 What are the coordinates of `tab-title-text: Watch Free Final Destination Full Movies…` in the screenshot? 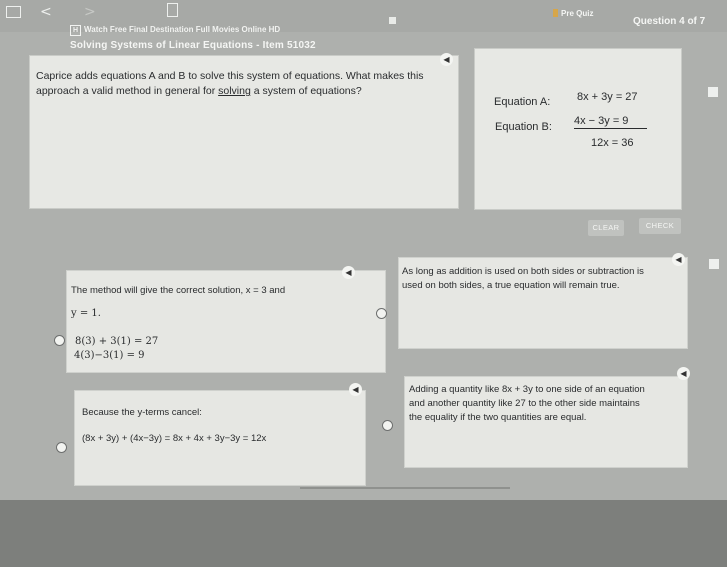 It's located at (182, 29).